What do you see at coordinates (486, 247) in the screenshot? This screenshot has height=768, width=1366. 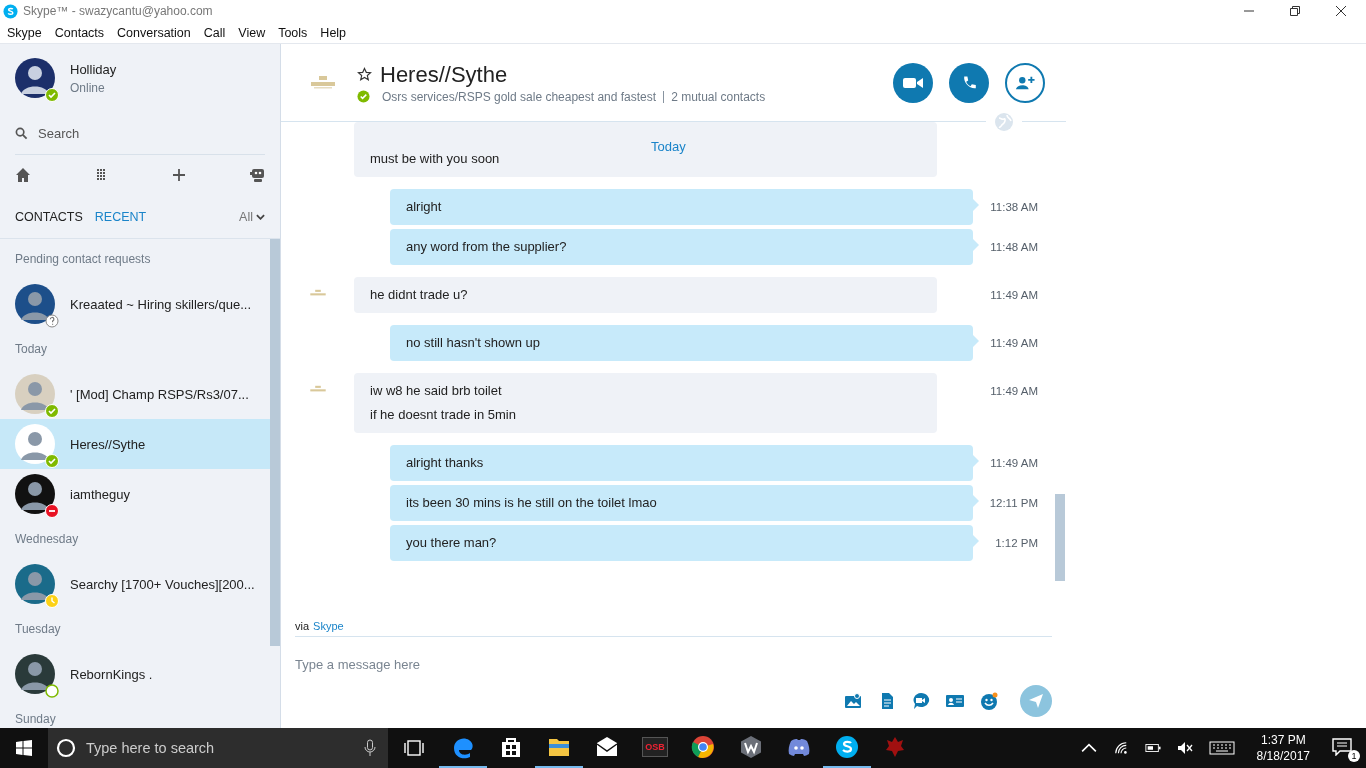 I see `message-text: any word from the supplier?` at bounding box center [486, 247].